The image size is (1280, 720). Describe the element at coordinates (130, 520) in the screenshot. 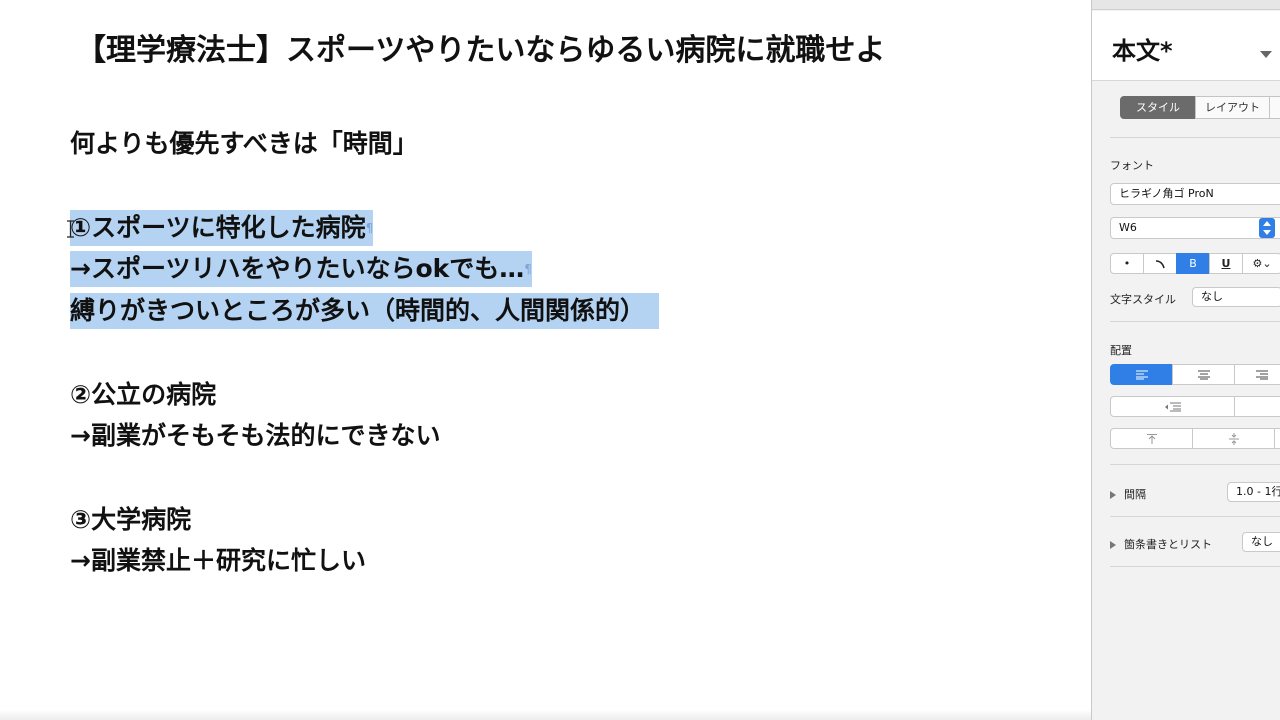

I see `item-3-heading: ③大学病院` at that location.